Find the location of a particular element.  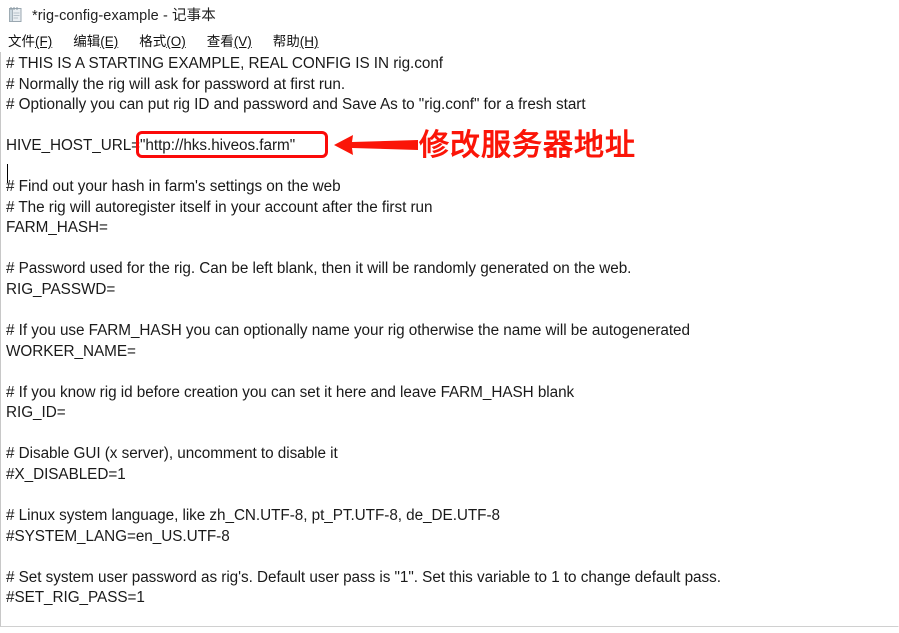

text-line: #X_DISABLED=1 is located at coordinates (66, 474).